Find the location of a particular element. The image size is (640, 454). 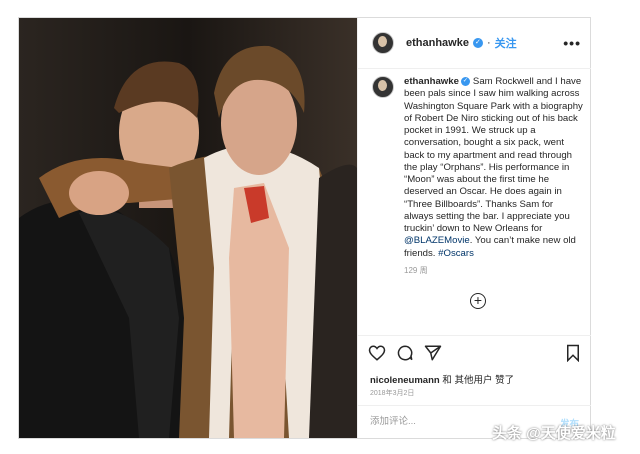

verified-icon: ✓ is located at coordinates (477, 43).